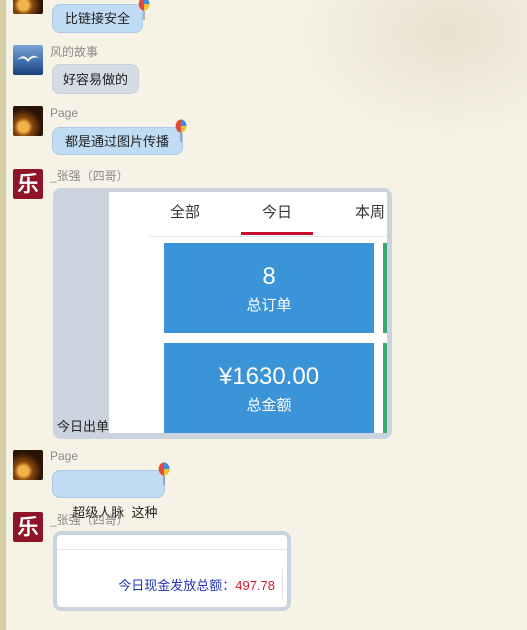 The width and height of the screenshot is (527, 630). I want to click on stat-label: 总金额, so click(269, 405).